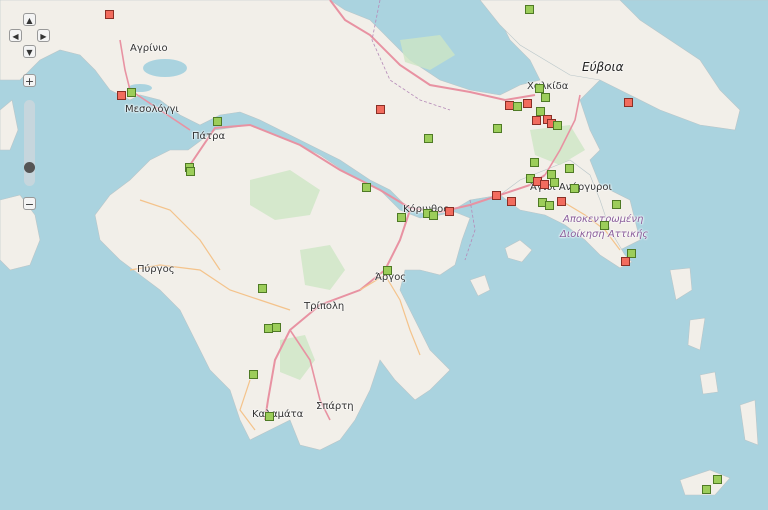  What do you see at coordinates (209, 136) in the screenshot?
I see `place-label-patra: Πάτρα` at bounding box center [209, 136].